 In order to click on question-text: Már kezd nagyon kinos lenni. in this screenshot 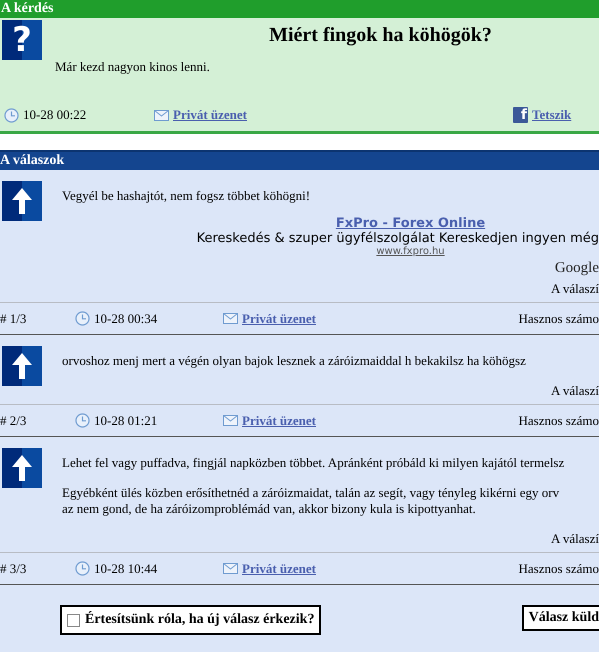, I will do `click(133, 67)`.